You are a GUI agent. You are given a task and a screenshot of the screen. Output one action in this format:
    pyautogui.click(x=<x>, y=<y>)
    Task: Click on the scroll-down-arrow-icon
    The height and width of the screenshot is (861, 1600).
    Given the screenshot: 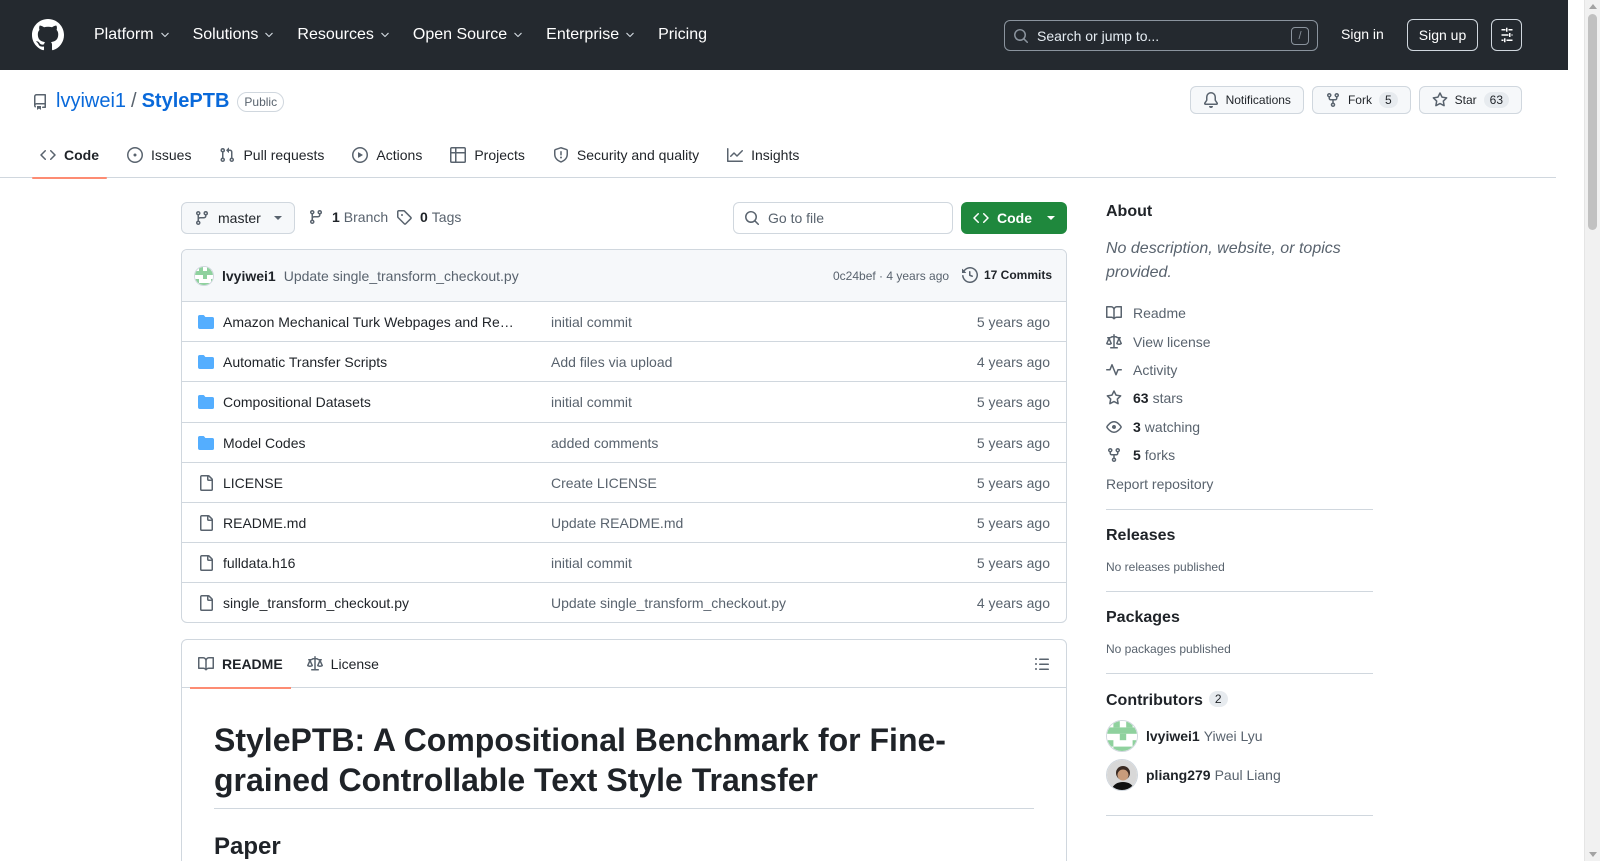 What is the action you would take?
    pyautogui.click(x=1593, y=854)
    